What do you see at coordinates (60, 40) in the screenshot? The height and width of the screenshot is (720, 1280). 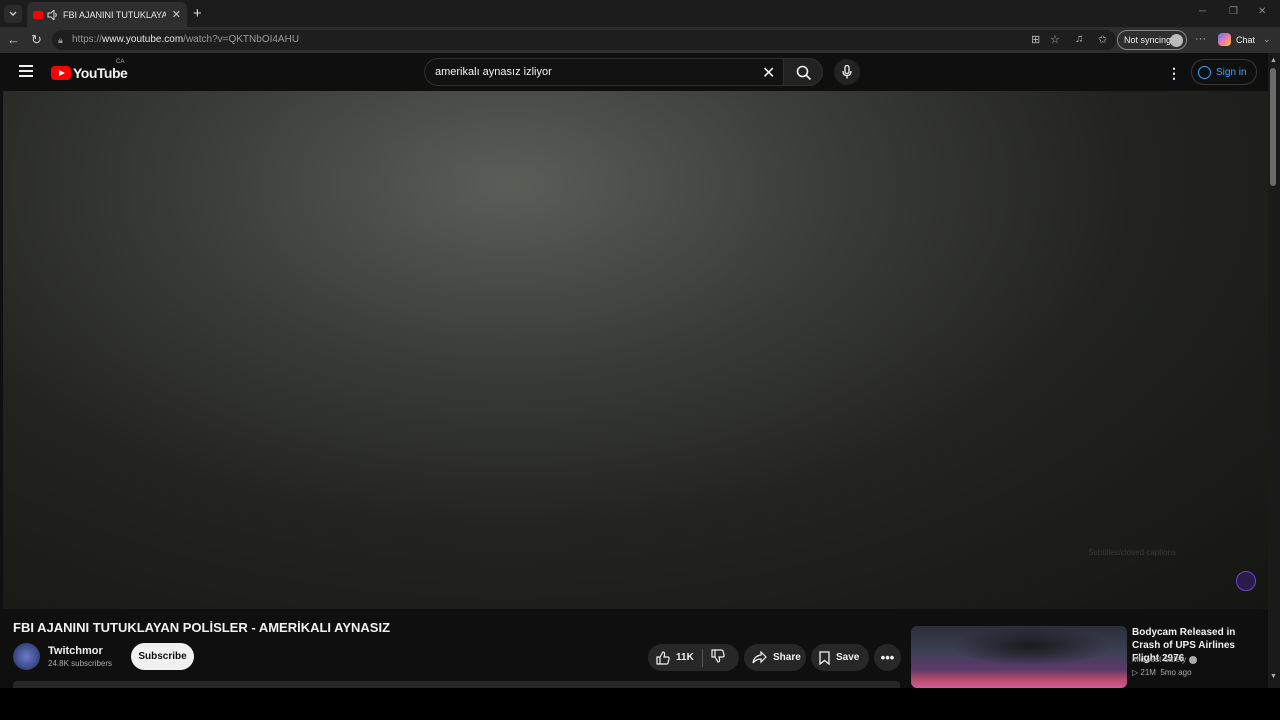 I see `lock-icon: 🔒︎` at bounding box center [60, 40].